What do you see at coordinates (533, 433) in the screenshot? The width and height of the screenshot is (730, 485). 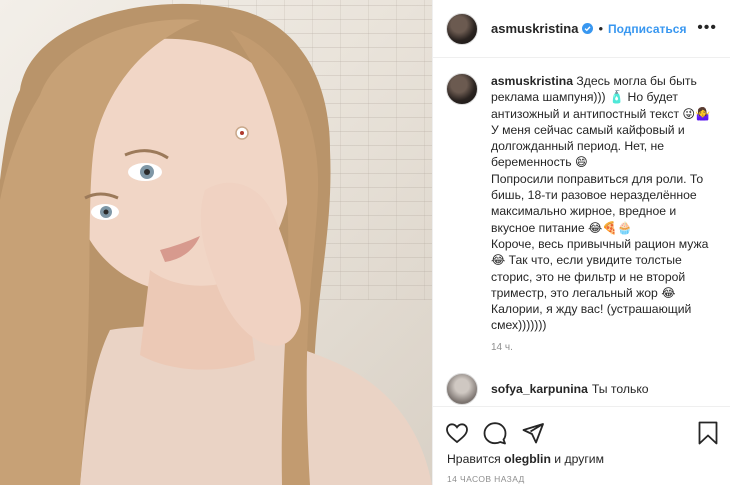 I see `share-icon` at bounding box center [533, 433].